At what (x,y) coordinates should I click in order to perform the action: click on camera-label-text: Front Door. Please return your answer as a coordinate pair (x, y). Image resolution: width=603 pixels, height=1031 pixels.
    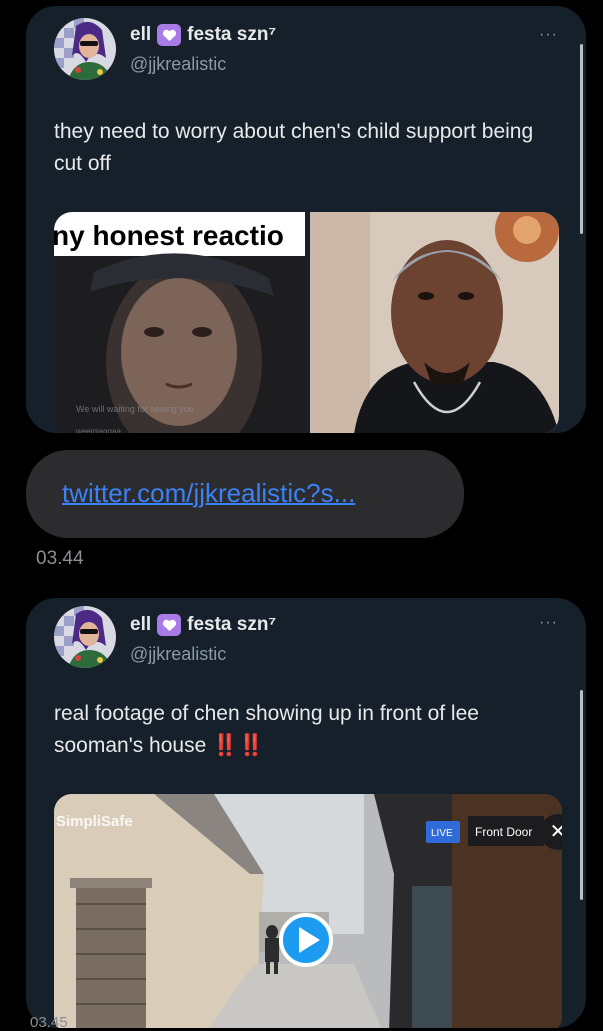
    Looking at the image, I should click on (503, 832).